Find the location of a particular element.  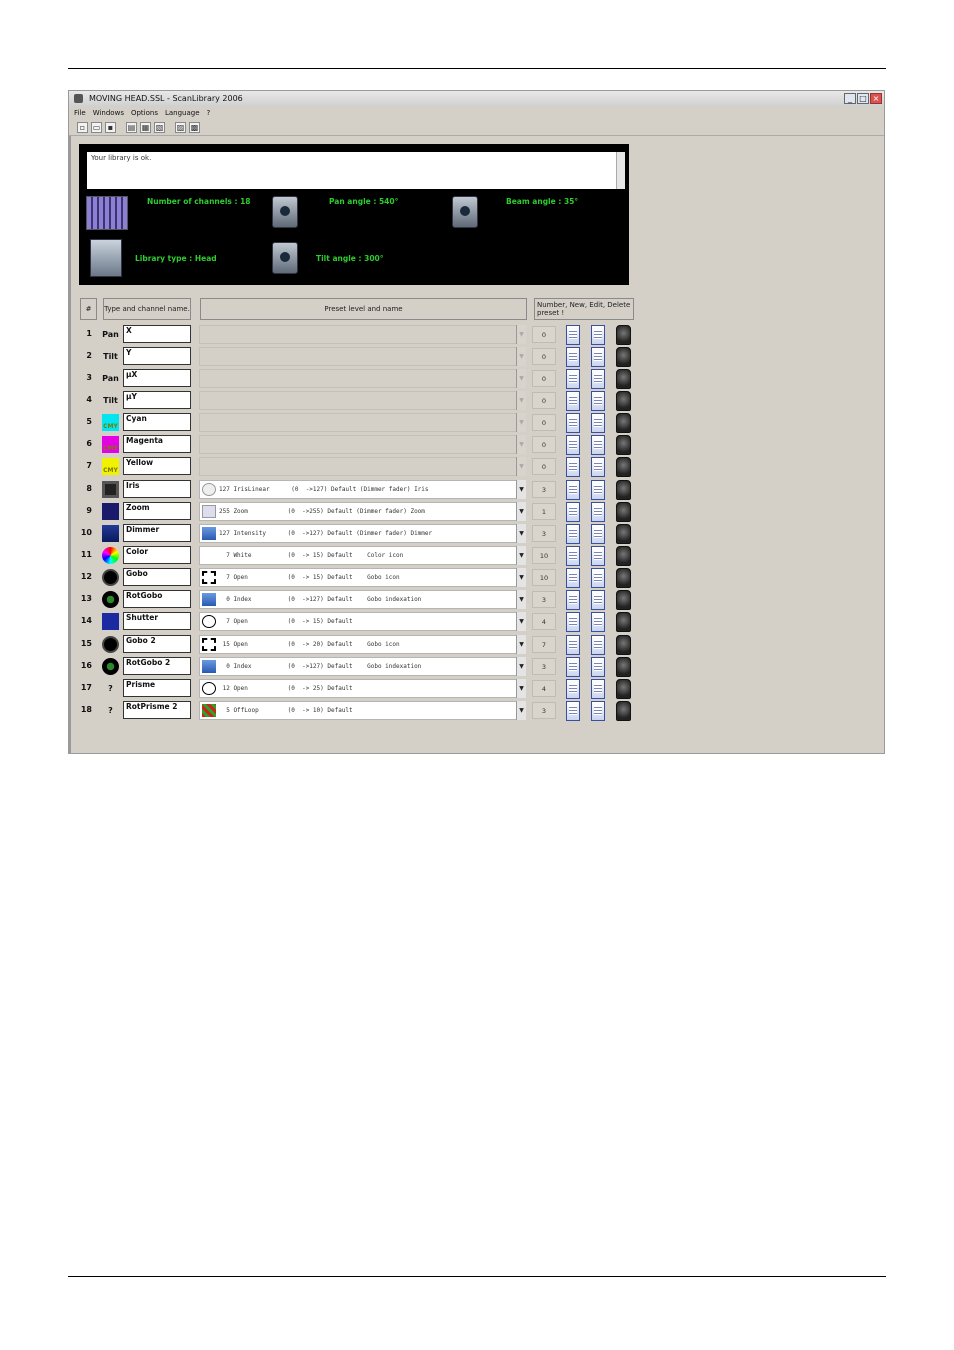

print-icon: ▤ is located at coordinates (131, 127).